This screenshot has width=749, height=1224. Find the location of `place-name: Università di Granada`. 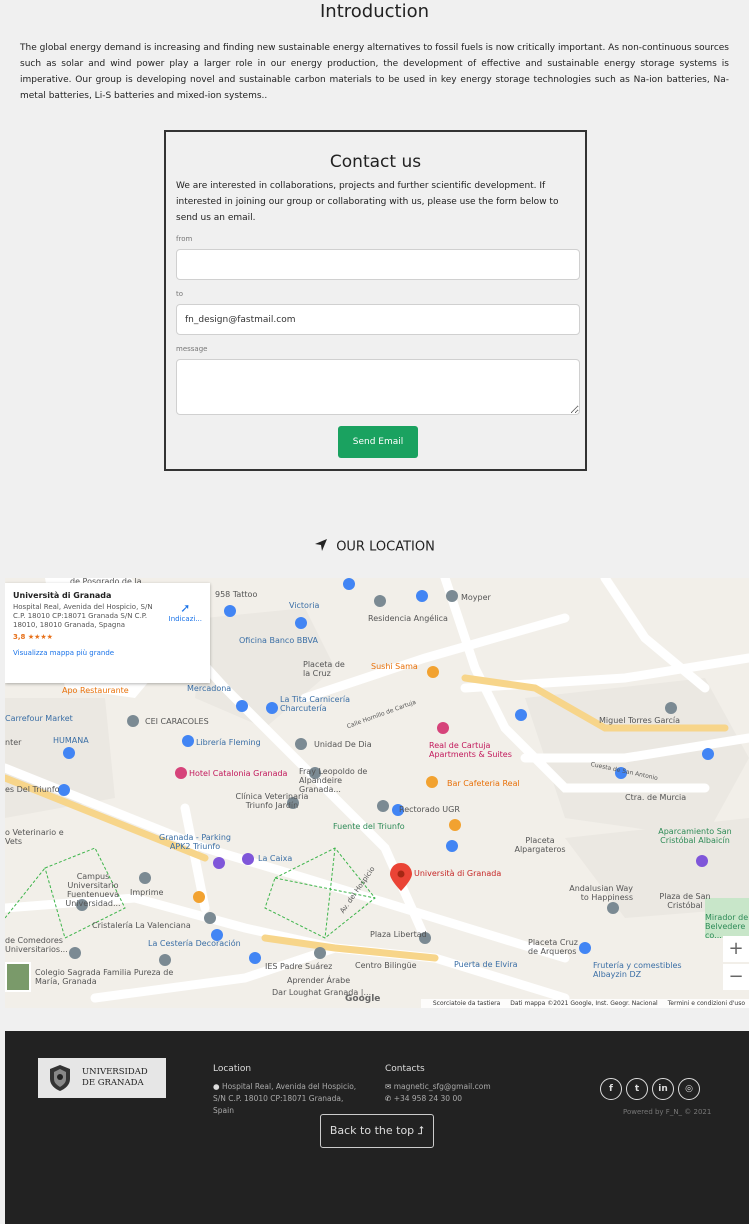

place-name: Università di Granada is located at coordinates (62, 595).